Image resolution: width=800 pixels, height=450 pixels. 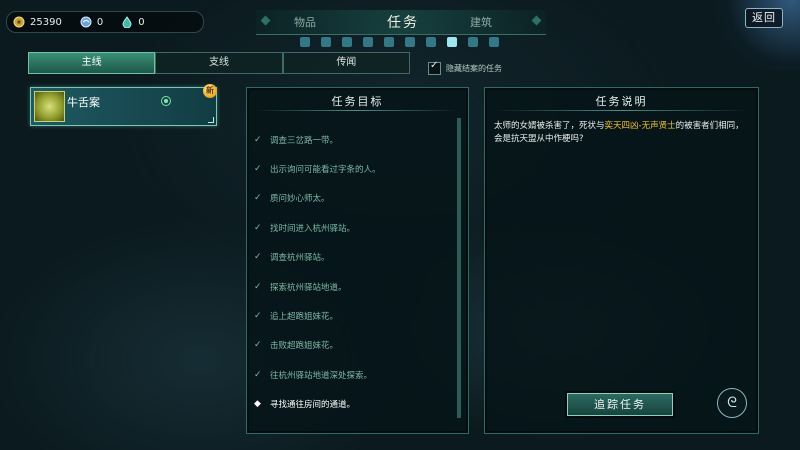 What do you see at coordinates (305, 22) in the screenshot?
I see `tab-items: 物品` at bounding box center [305, 22].